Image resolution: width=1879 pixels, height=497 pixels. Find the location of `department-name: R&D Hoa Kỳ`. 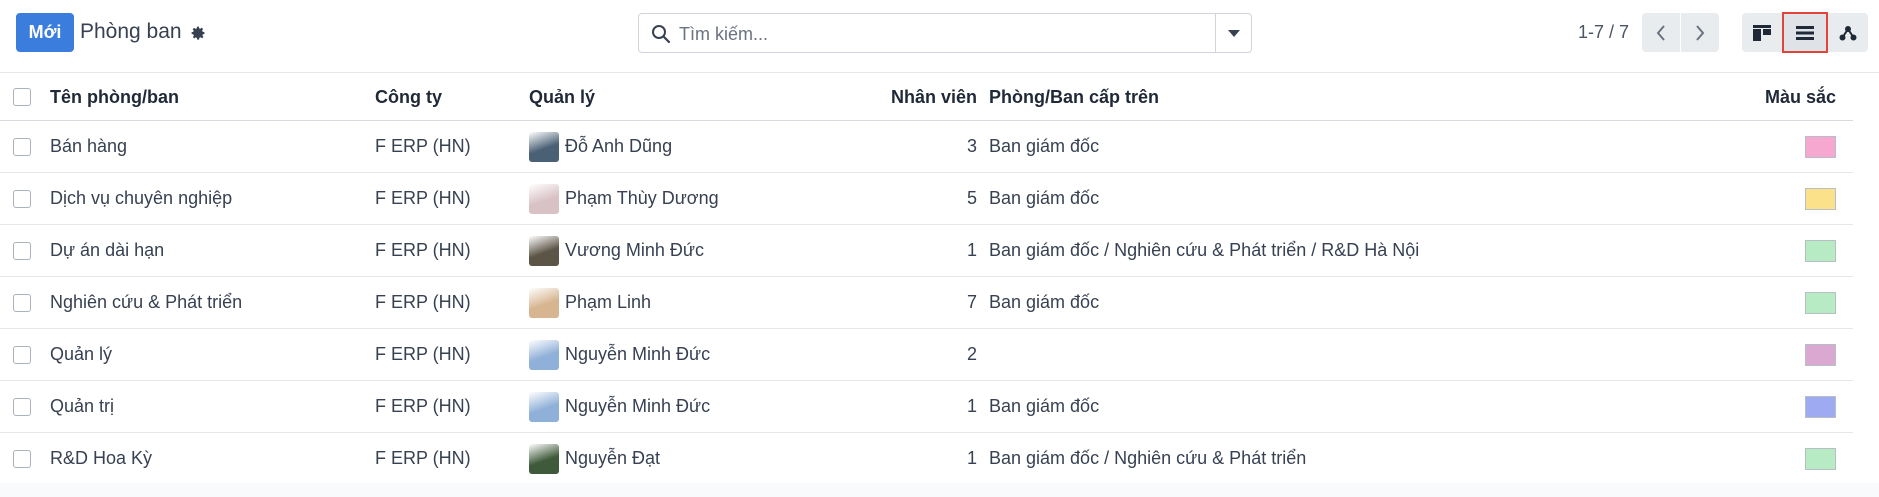

department-name: R&D Hoa Kỳ is located at coordinates (101, 458).